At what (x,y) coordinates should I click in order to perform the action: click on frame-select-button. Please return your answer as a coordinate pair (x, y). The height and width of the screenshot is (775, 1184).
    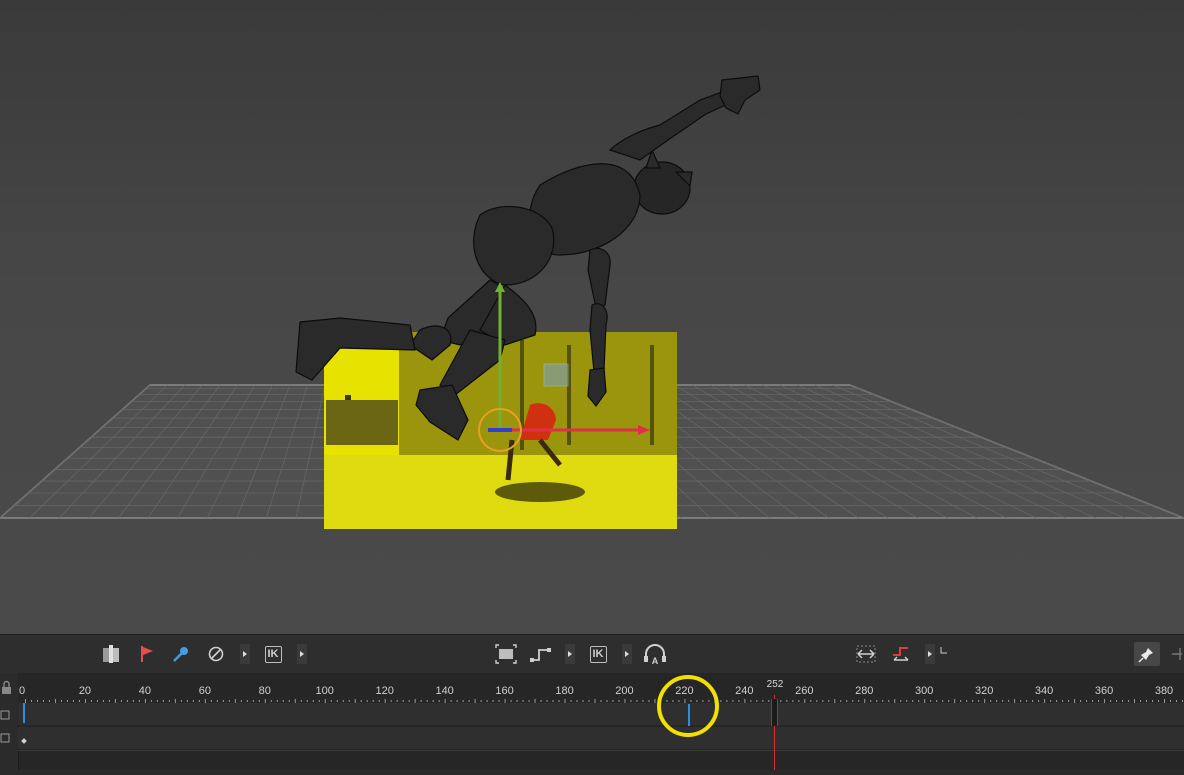
    Looking at the image, I should click on (506, 654).